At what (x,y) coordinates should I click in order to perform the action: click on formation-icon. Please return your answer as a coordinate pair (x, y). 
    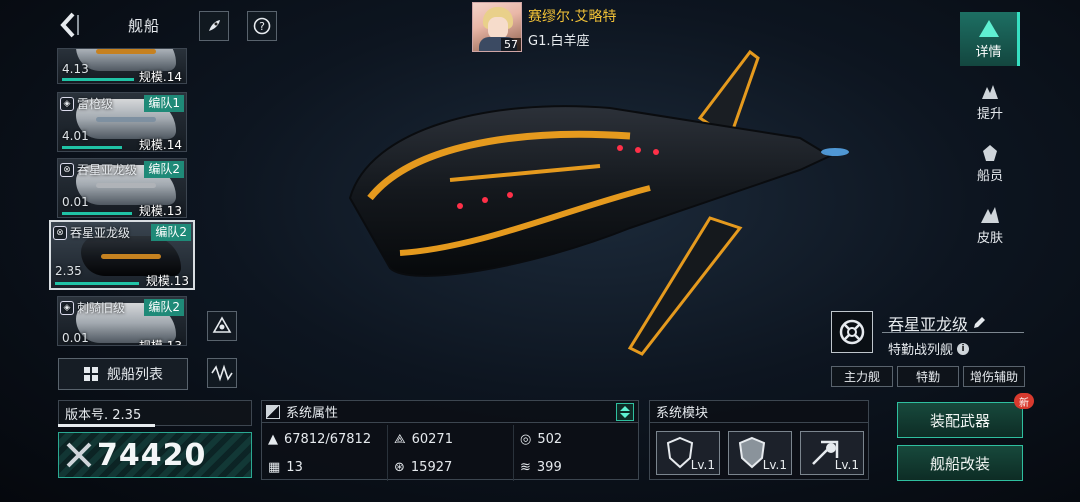
    Looking at the image, I should click on (222, 324).